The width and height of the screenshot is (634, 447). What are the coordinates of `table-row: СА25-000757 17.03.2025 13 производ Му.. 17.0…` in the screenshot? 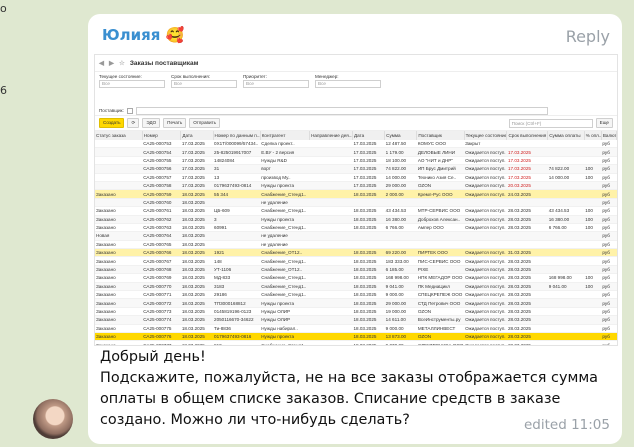 It's located at (356, 177).